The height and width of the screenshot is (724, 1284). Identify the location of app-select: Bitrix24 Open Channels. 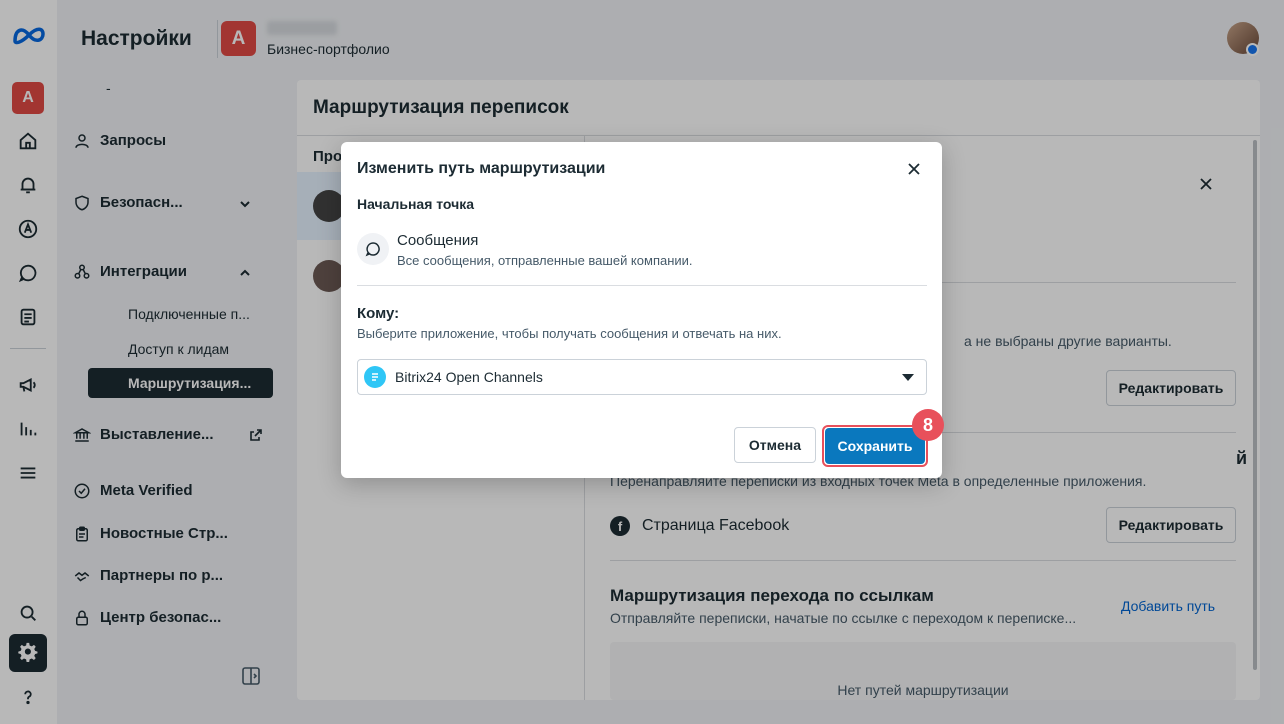
(642, 377).